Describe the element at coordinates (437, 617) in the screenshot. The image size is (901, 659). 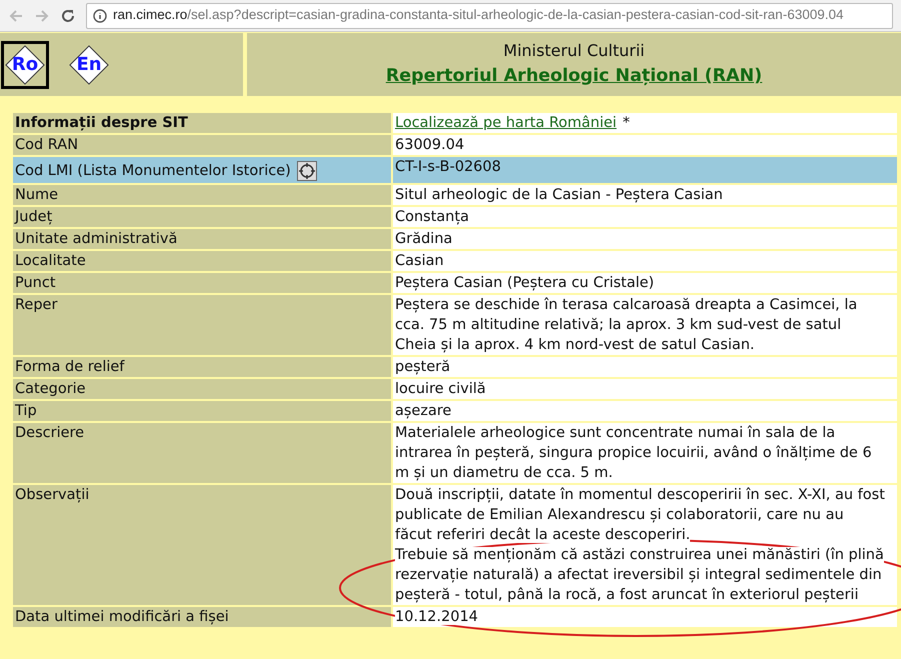
I see `field-value-text: 10.12.2014` at that location.